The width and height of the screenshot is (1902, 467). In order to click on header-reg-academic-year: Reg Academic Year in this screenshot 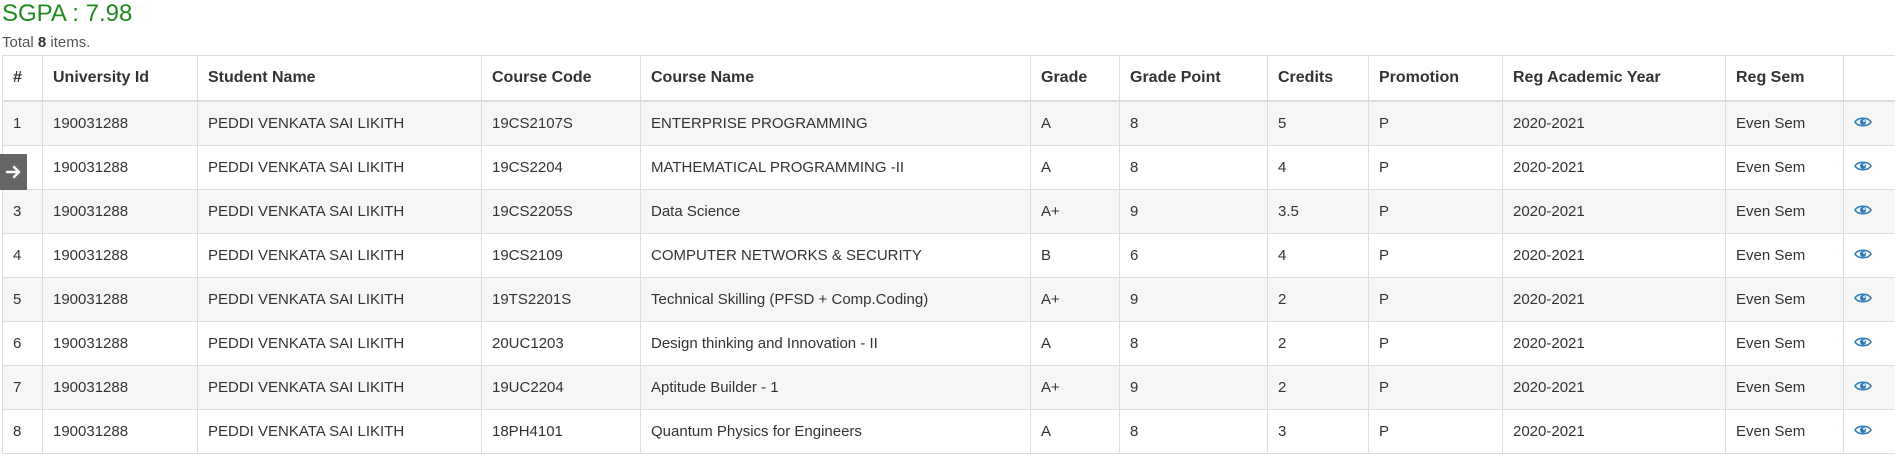, I will do `click(1614, 78)`.